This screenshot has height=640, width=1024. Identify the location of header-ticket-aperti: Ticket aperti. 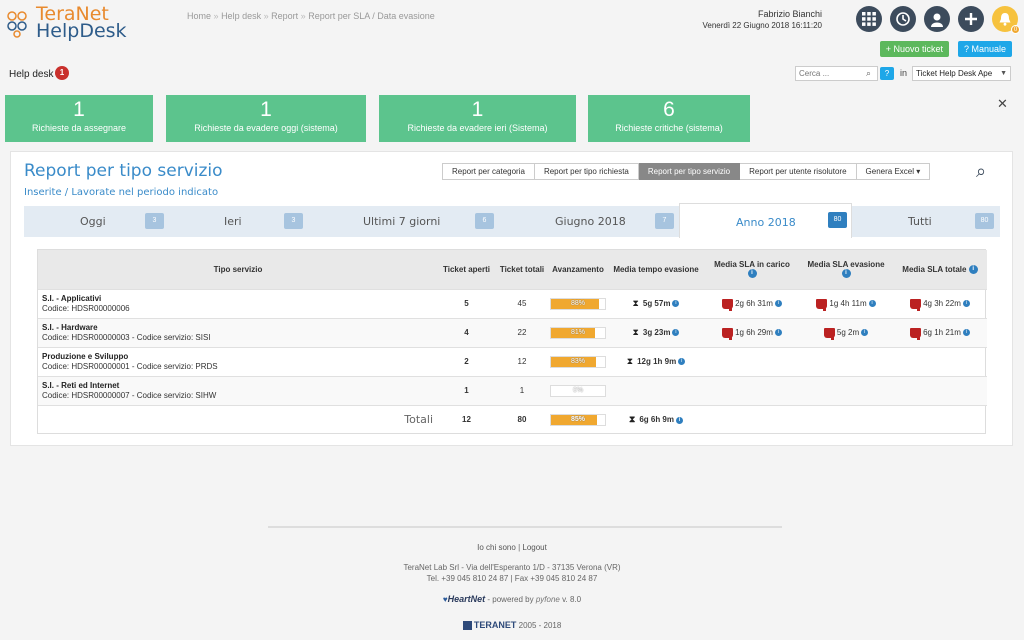
(466, 269).